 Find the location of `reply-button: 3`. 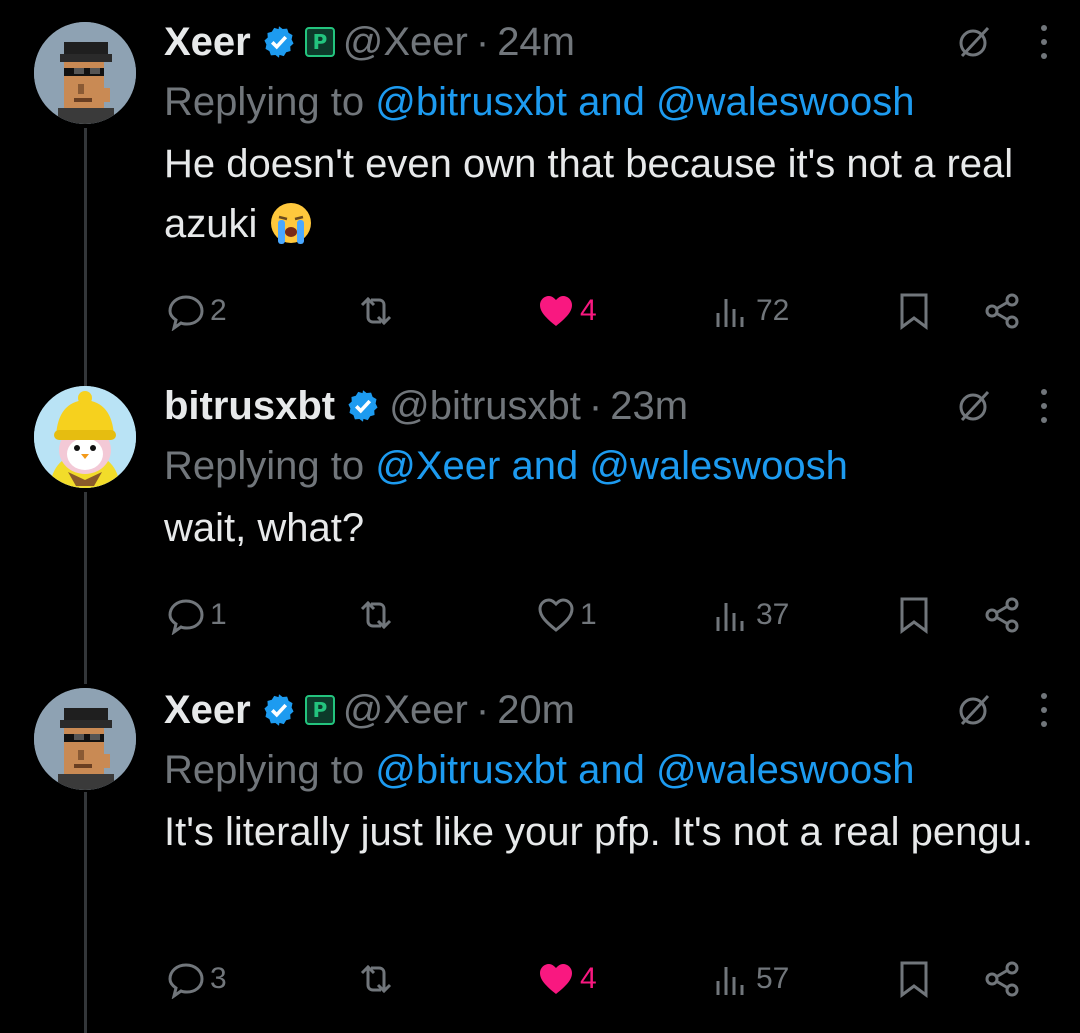

reply-button: 3 is located at coordinates (196, 979).